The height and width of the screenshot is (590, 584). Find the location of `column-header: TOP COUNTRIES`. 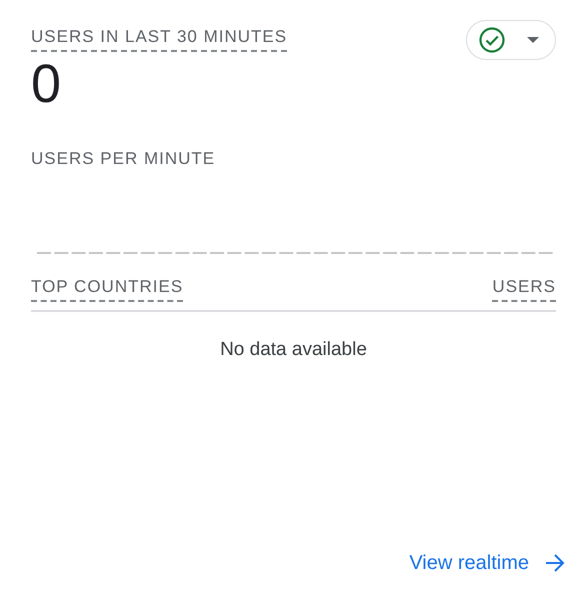

column-header: TOP COUNTRIES is located at coordinates (107, 289).